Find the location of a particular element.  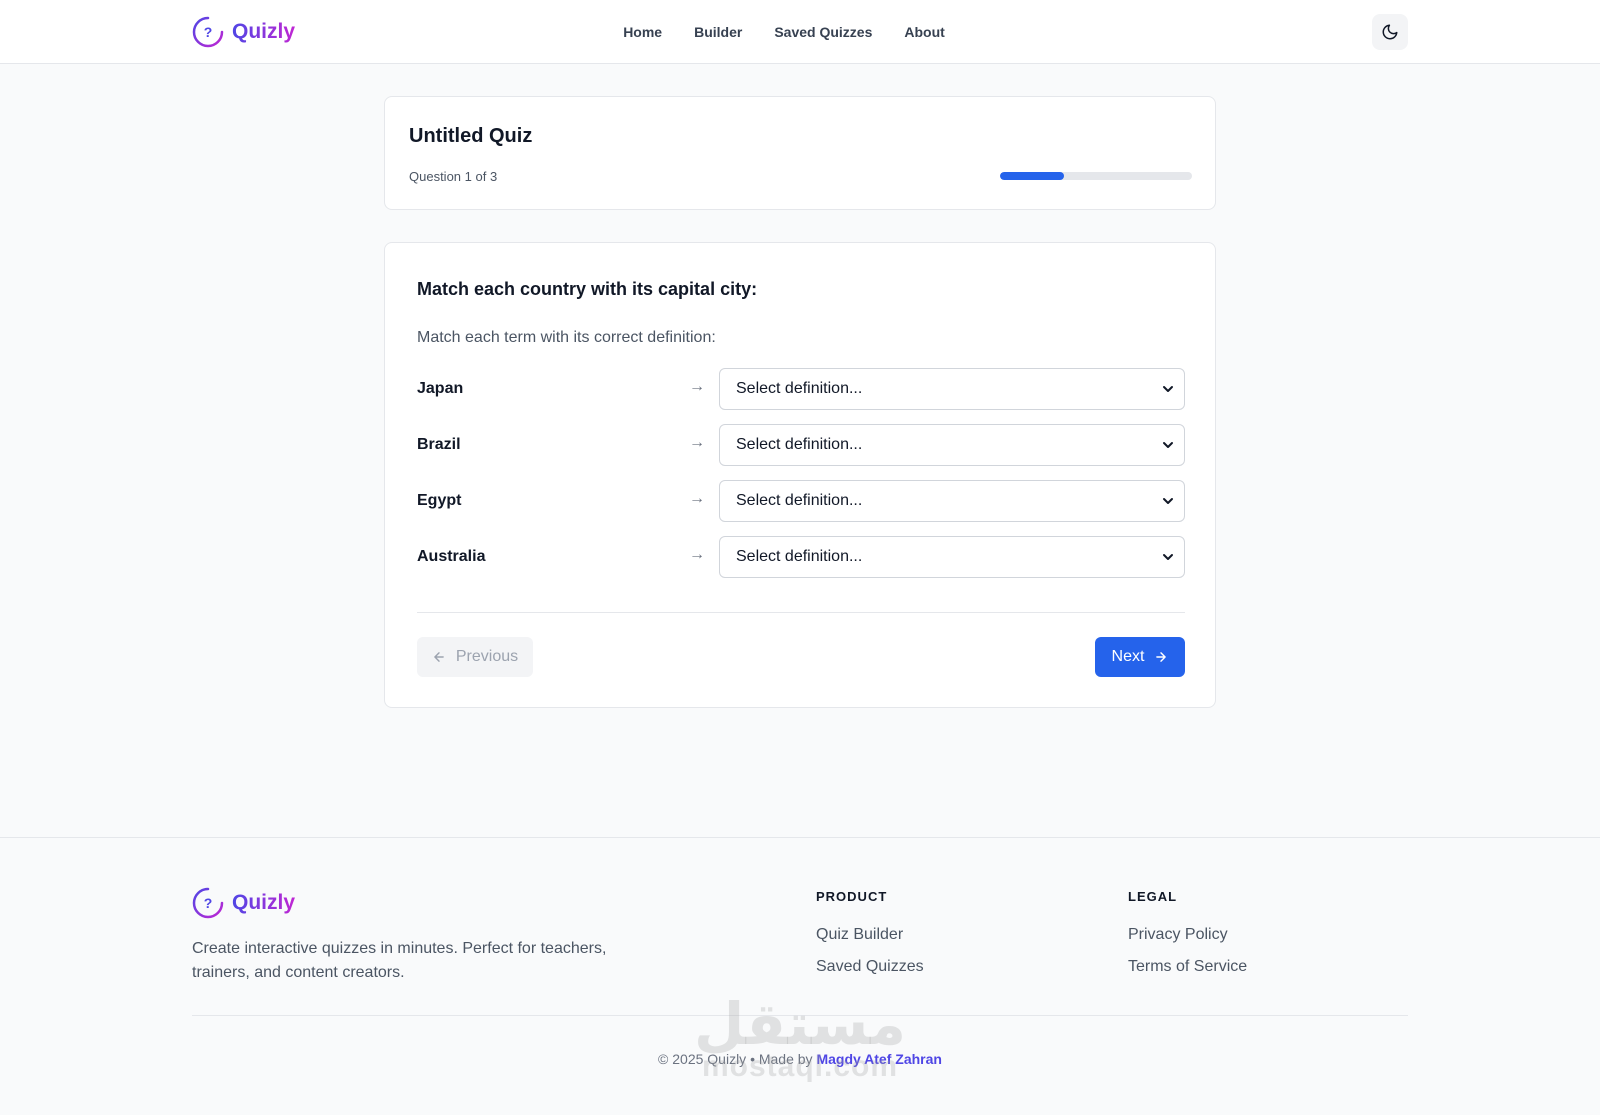

footer-product-heading: PRODUCT is located at coordinates (852, 896).